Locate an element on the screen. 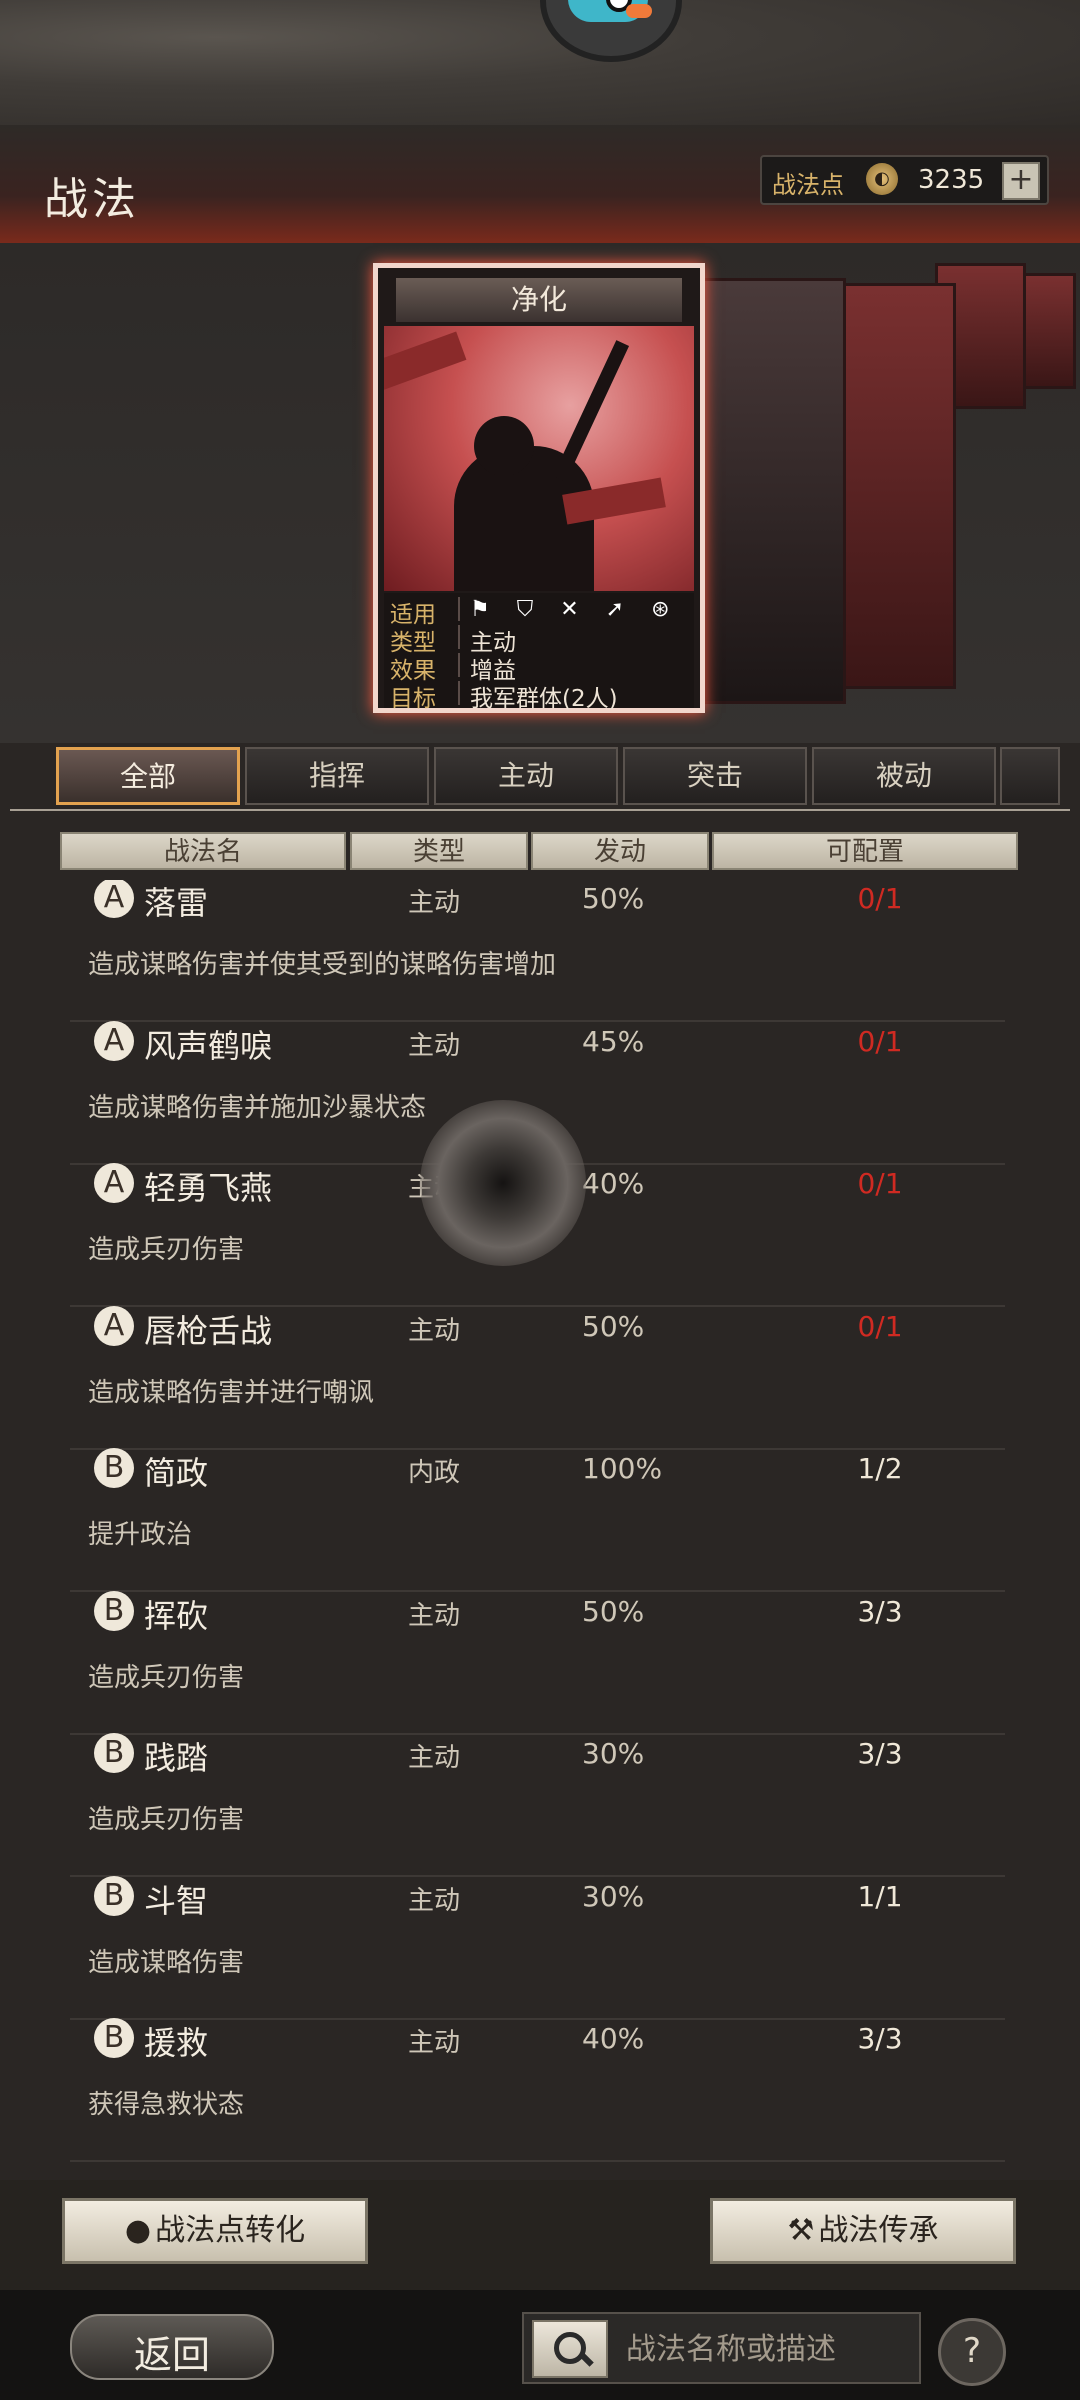  featured-skill-card: 净化 适用 ⚑ ⛉ ✕ ➚ ⊛ 类型 主动 效果 增益 目标 我军群体(2人) is located at coordinates (539, 488).